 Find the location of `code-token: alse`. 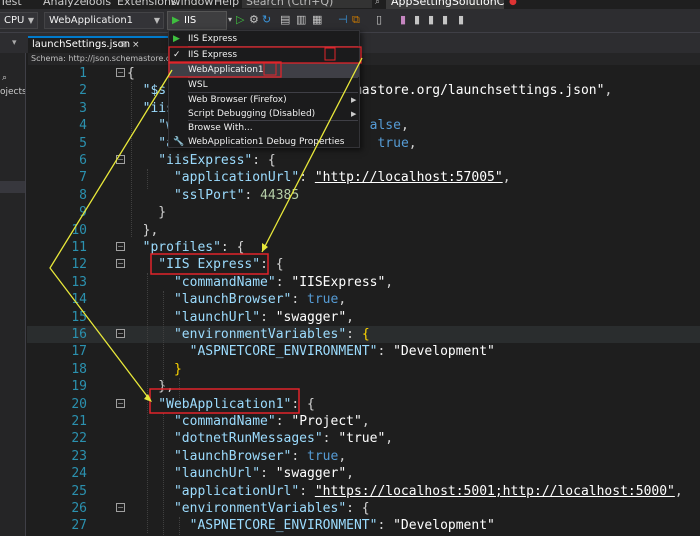

code-token: alse is located at coordinates (385, 126).